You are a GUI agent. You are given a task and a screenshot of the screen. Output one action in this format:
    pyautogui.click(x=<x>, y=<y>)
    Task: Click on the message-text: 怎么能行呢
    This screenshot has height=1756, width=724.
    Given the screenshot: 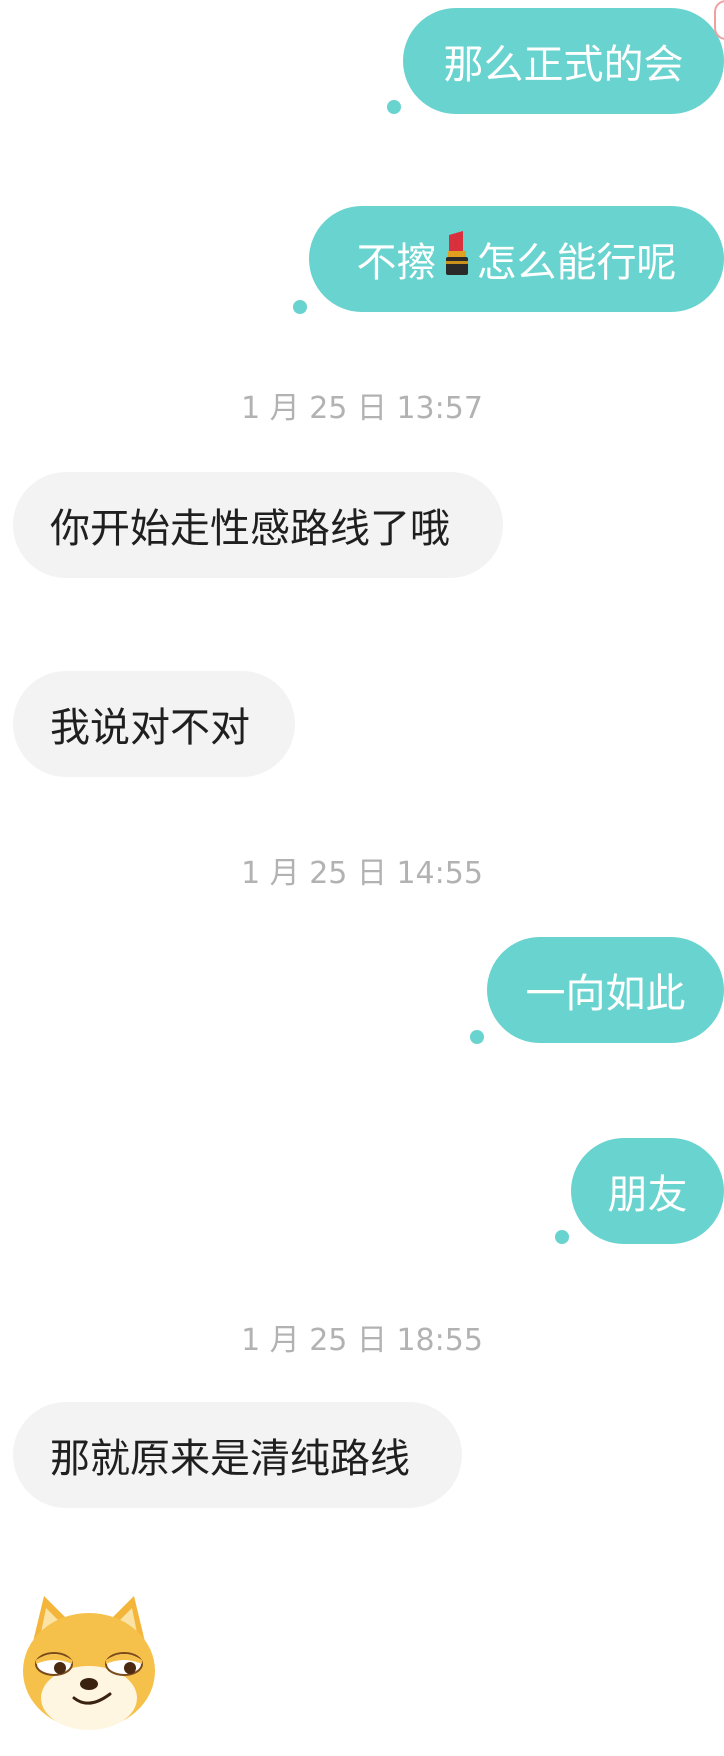 What is the action you would take?
    pyautogui.click(x=576, y=263)
    